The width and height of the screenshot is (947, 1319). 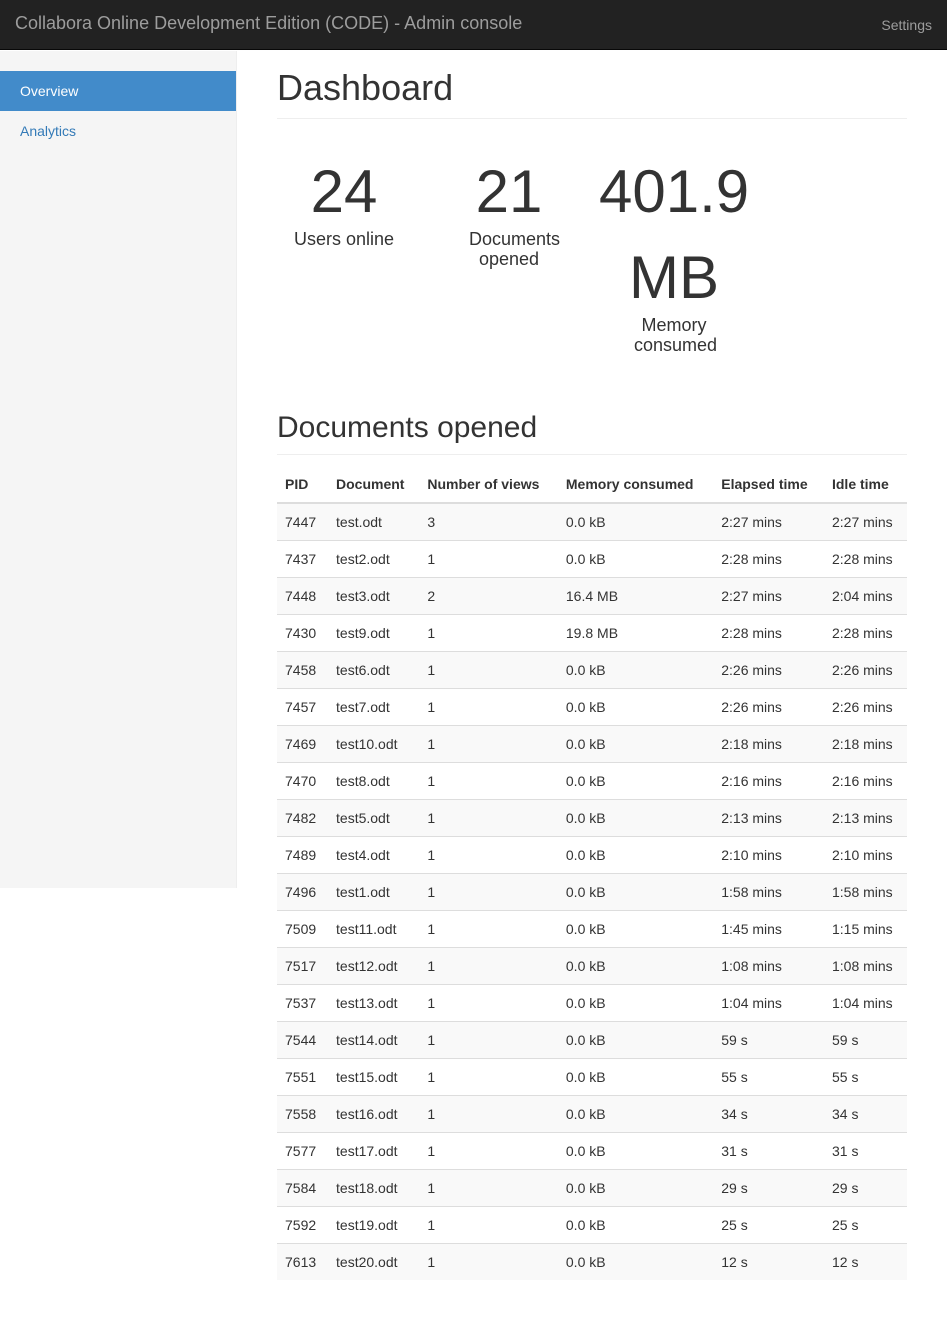 I want to click on column-header-pid: PID, so click(x=303, y=484).